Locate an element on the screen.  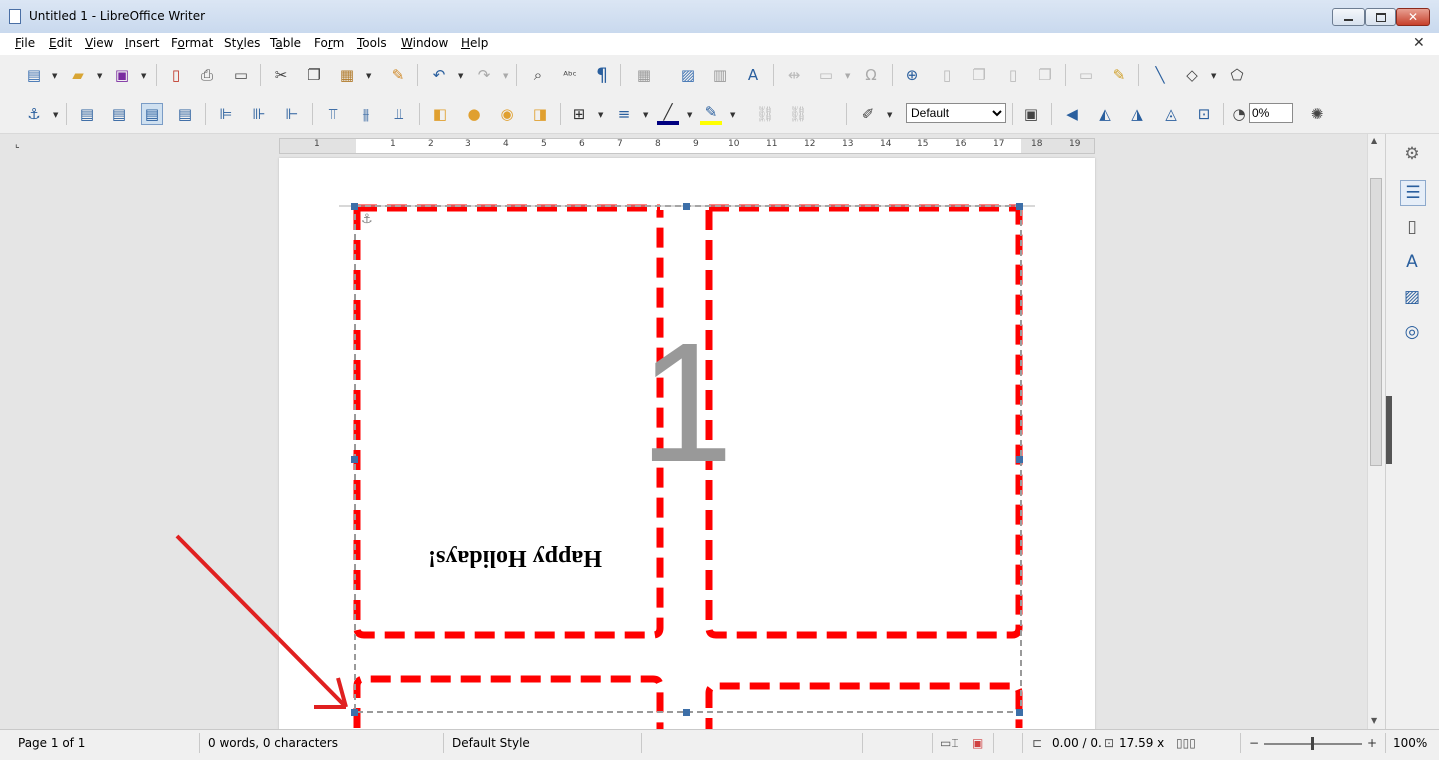
borders-icon: ⊞ is located at coordinates (579, 114).